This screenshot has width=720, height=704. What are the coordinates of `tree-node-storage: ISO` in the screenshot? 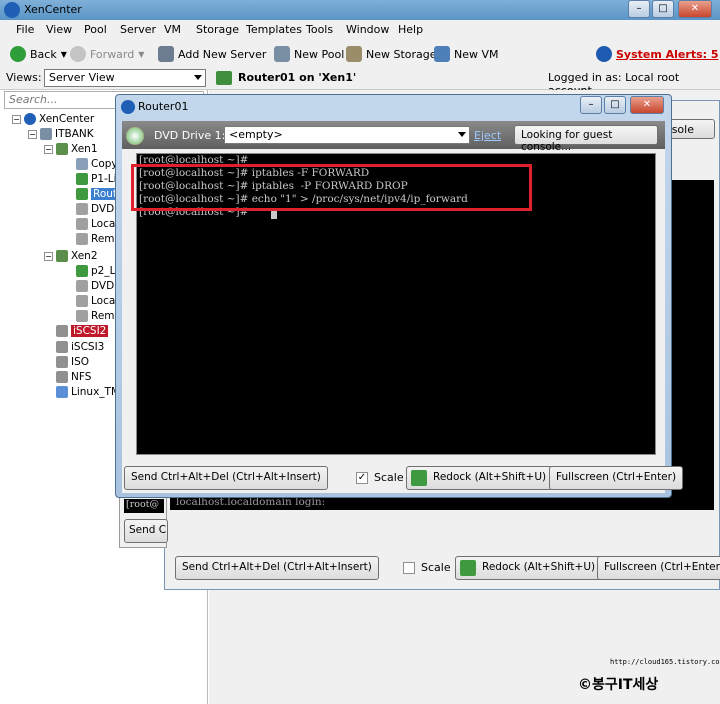 It's located at (72, 362).